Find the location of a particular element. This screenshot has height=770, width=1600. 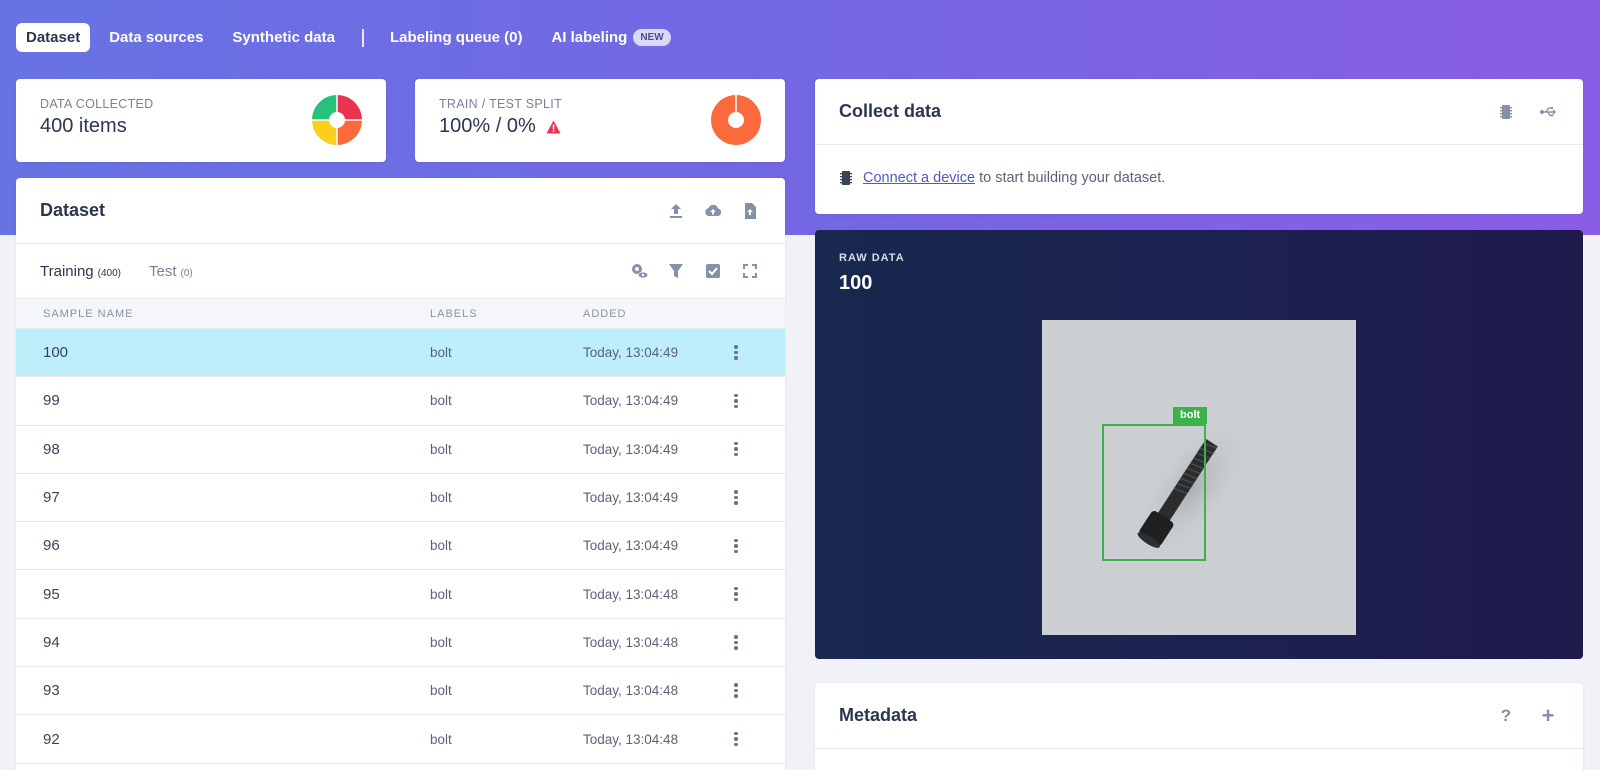

sample-name: 96 is located at coordinates (51, 546).